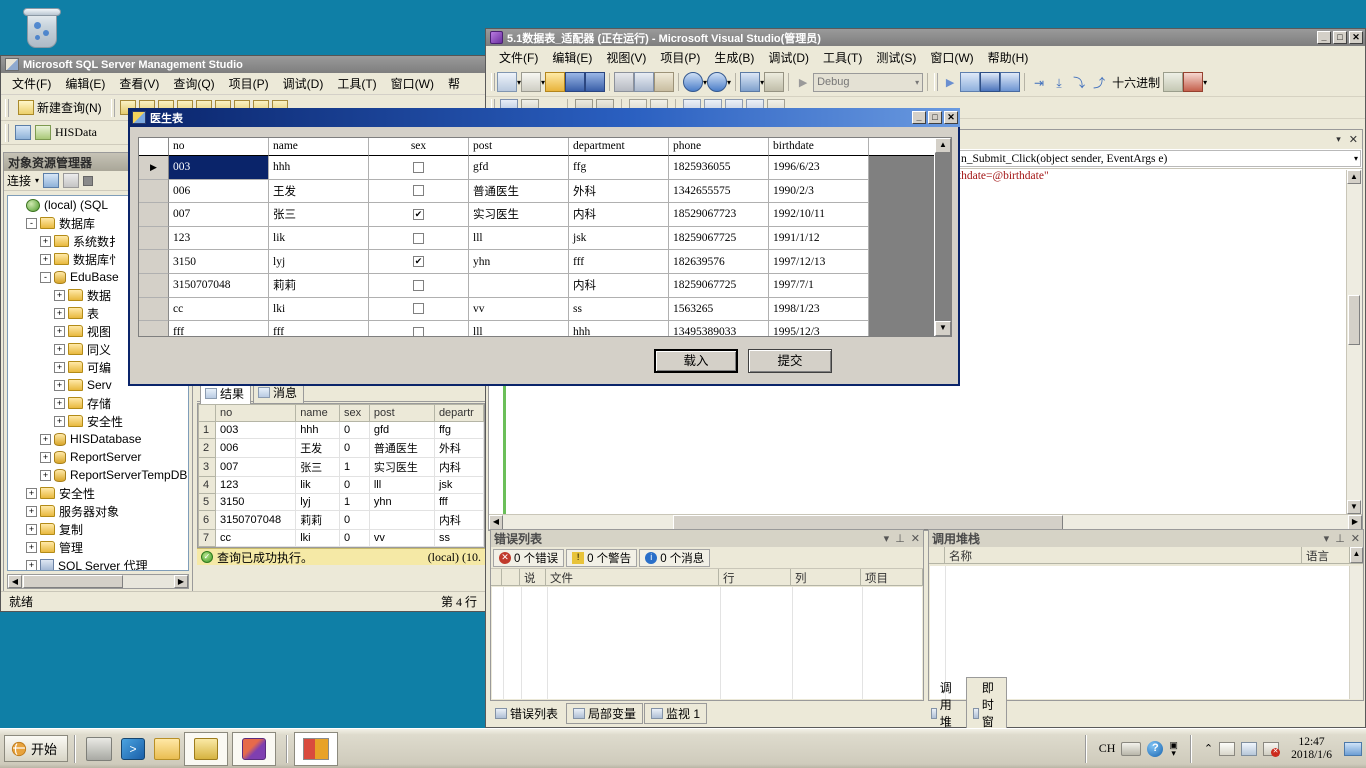 The width and height of the screenshot is (1366, 768). Describe the element at coordinates (319, 147) in the screenshot. I see `datagridview-col-header: name` at that location.